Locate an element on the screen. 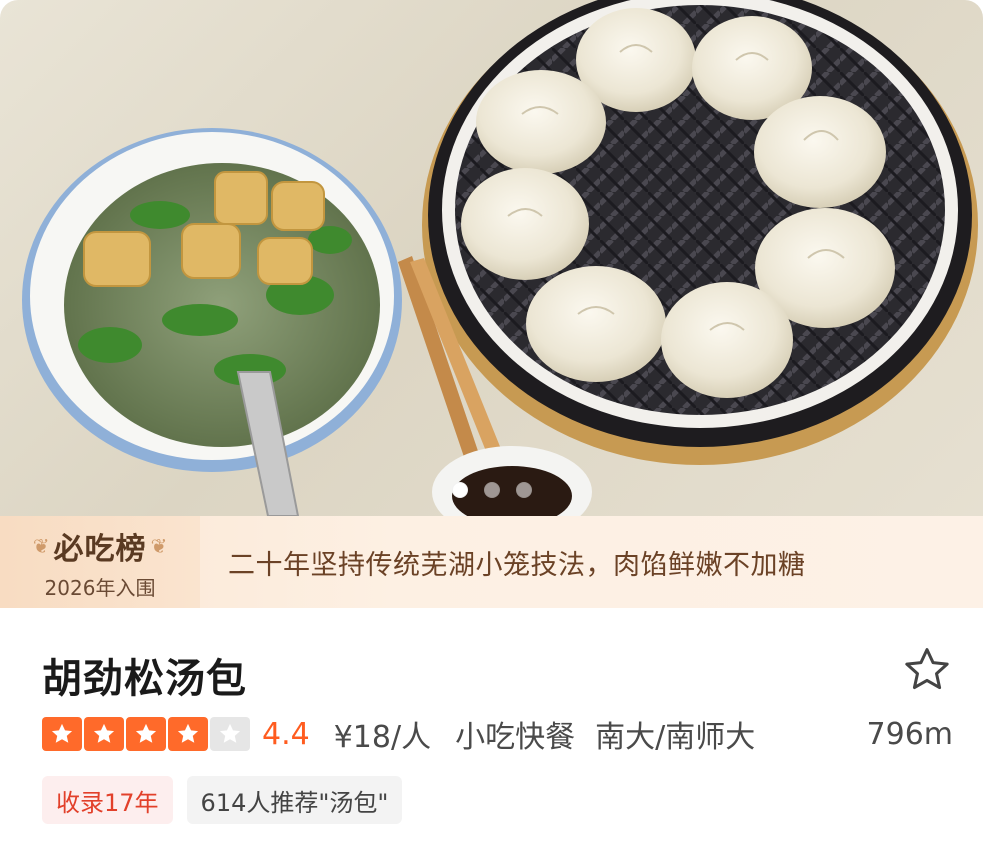 The image size is (983, 858). badge-subtitle: 2026年入围 is located at coordinates (100, 587).